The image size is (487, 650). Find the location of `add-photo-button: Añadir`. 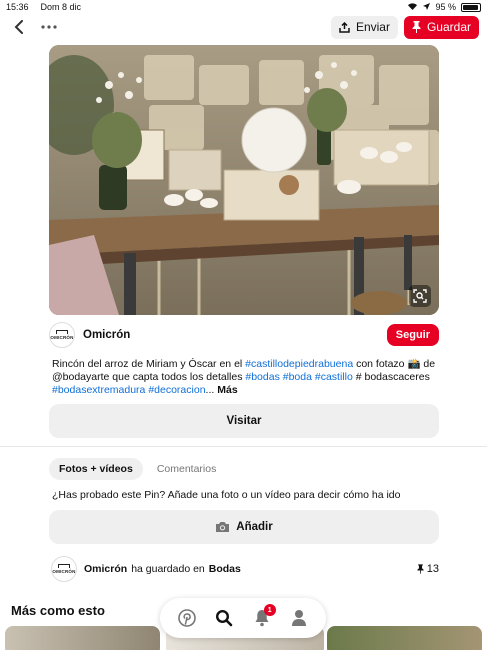

add-photo-button: Añadir is located at coordinates (244, 527).